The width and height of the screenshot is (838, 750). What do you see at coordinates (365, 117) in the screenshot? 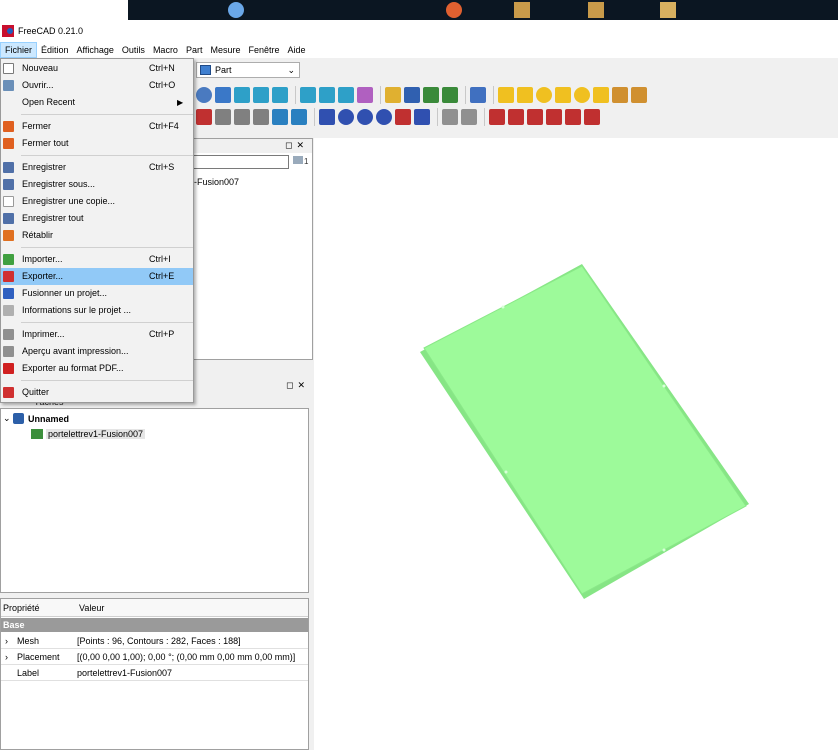
I see `fuse-icon` at bounding box center [365, 117].